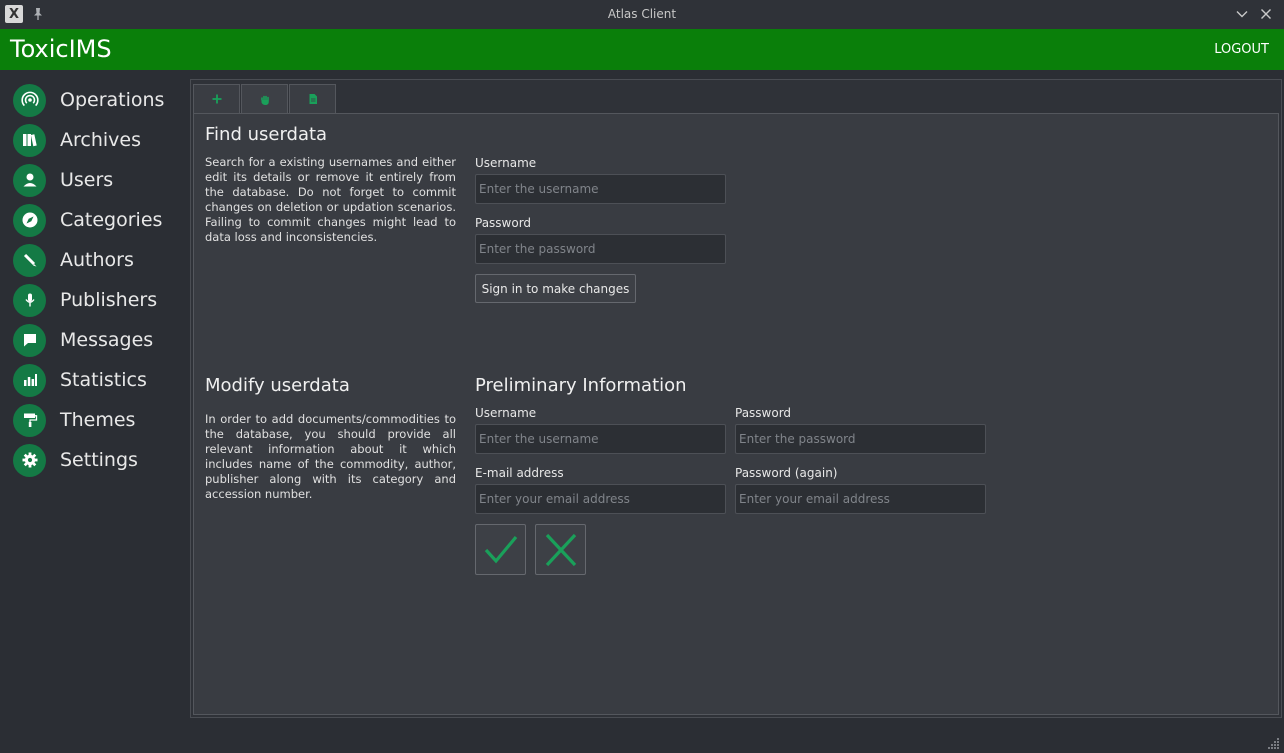  Describe the element at coordinates (87, 180) in the screenshot. I see `sidebar-item-label: Users` at that location.